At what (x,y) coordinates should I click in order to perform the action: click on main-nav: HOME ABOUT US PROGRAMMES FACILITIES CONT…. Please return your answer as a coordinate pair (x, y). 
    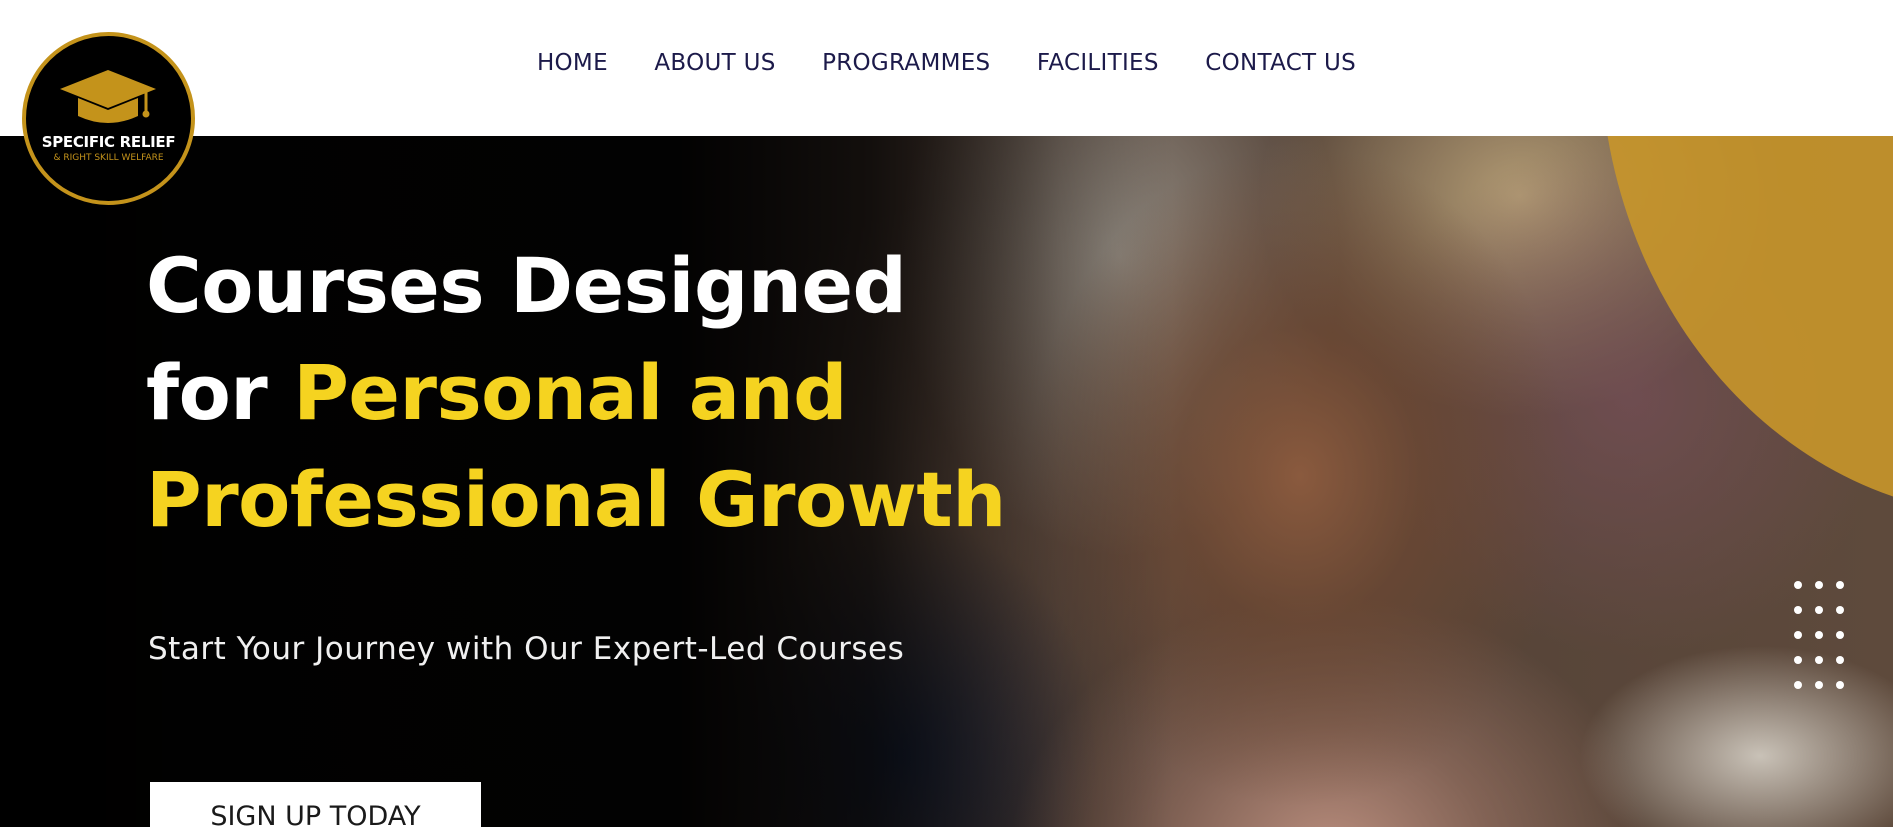
    Looking at the image, I should click on (946, 63).